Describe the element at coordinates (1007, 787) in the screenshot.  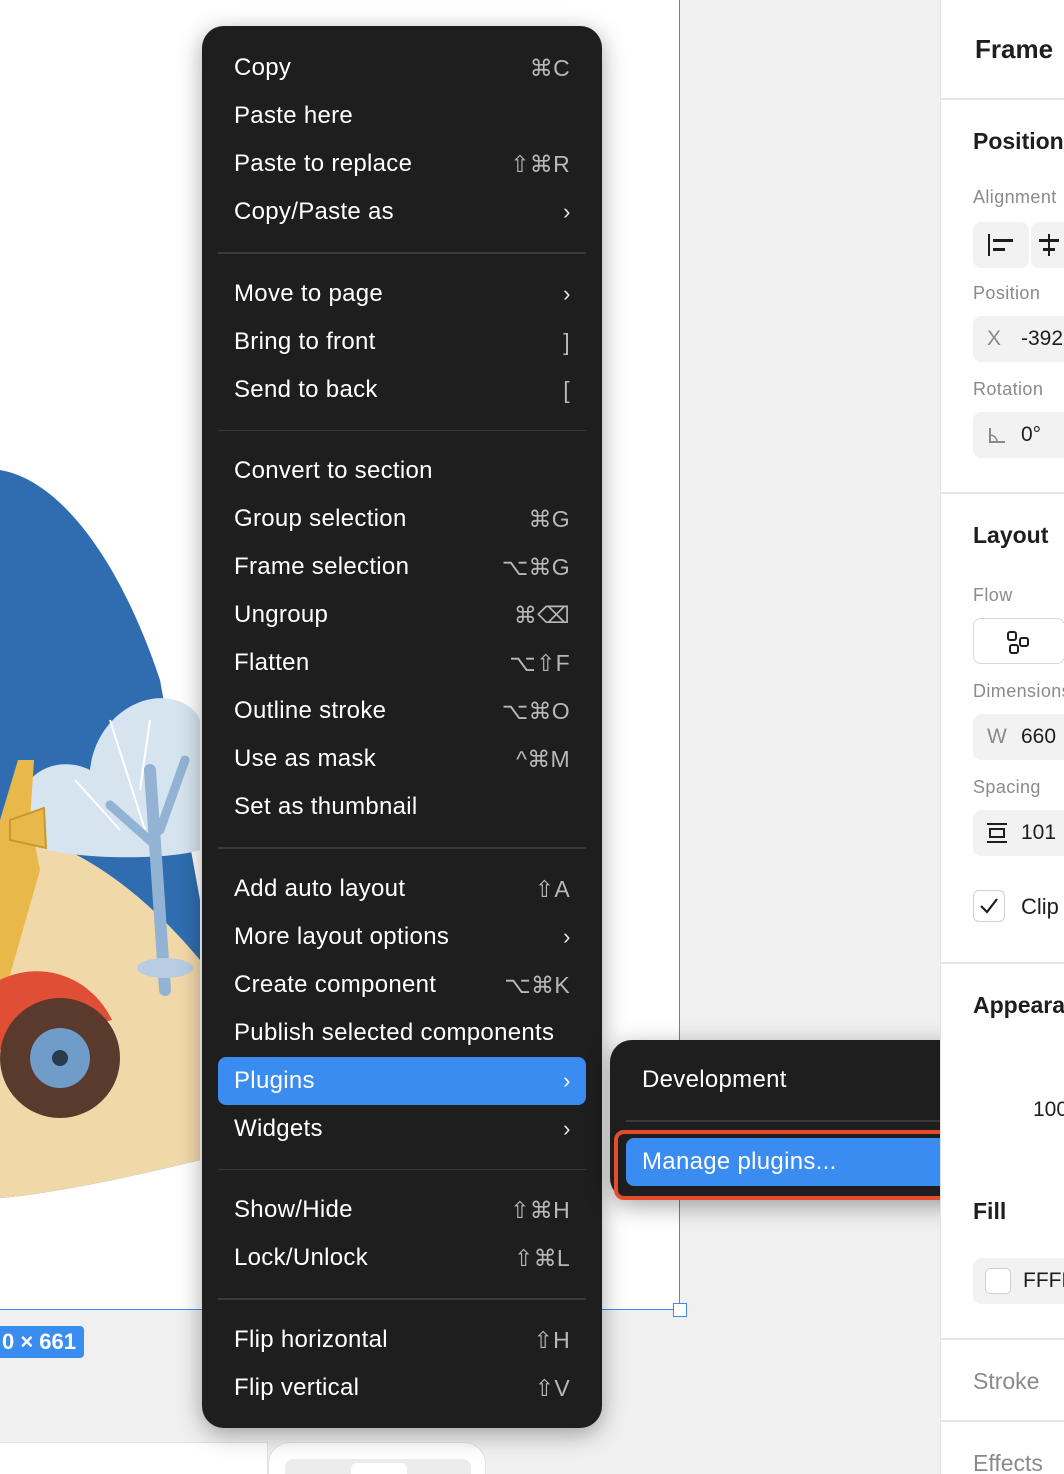
I see `spacing-label: Spacing` at that location.